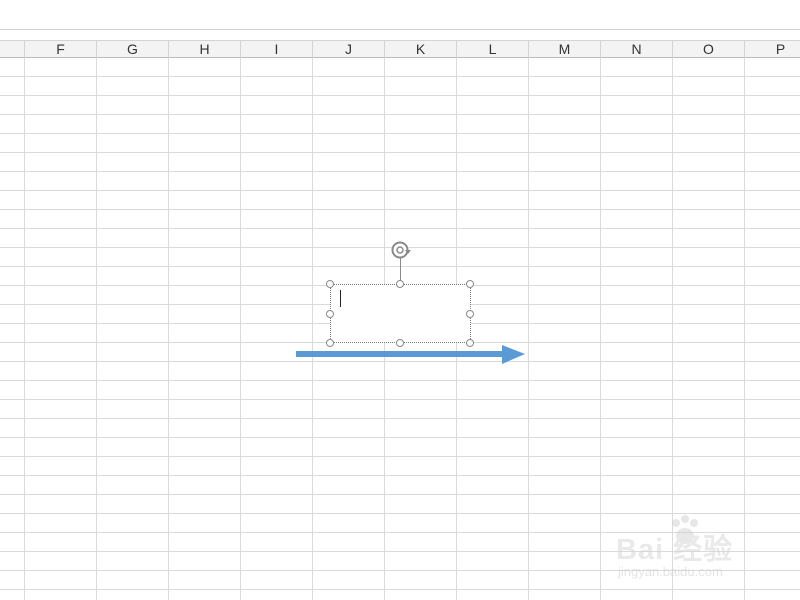  What do you see at coordinates (513, 354) in the screenshot?
I see `arrow-head` at bounding box center [513, 354].